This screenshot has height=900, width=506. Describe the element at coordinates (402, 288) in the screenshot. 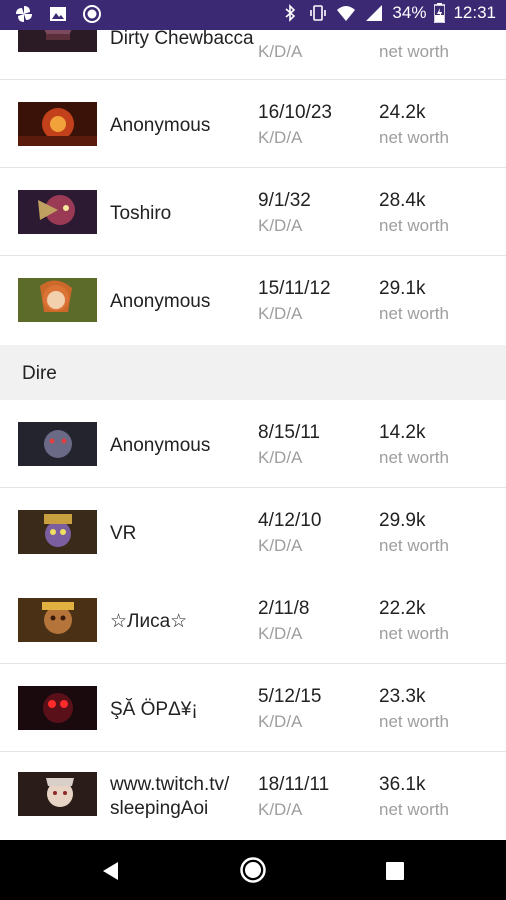

I see `net-worth-value: 29.1k` at that location.